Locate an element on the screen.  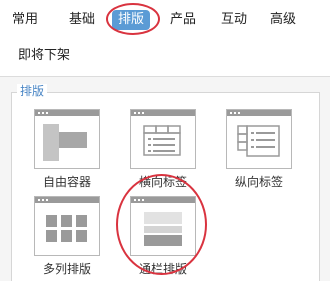
multi-column-icon is located at coordinates (67, 226).